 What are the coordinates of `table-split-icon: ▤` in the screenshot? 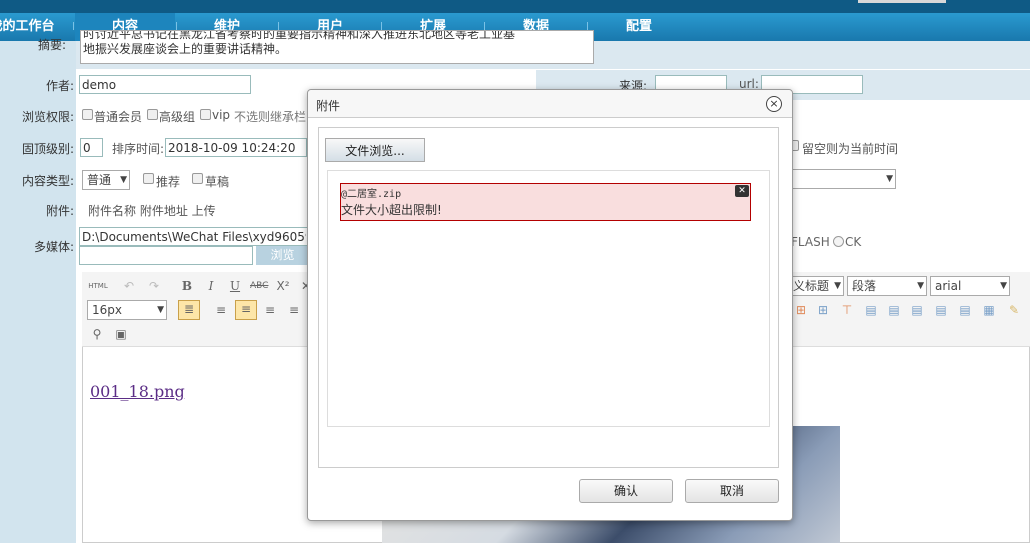 It's located at (894, 310).